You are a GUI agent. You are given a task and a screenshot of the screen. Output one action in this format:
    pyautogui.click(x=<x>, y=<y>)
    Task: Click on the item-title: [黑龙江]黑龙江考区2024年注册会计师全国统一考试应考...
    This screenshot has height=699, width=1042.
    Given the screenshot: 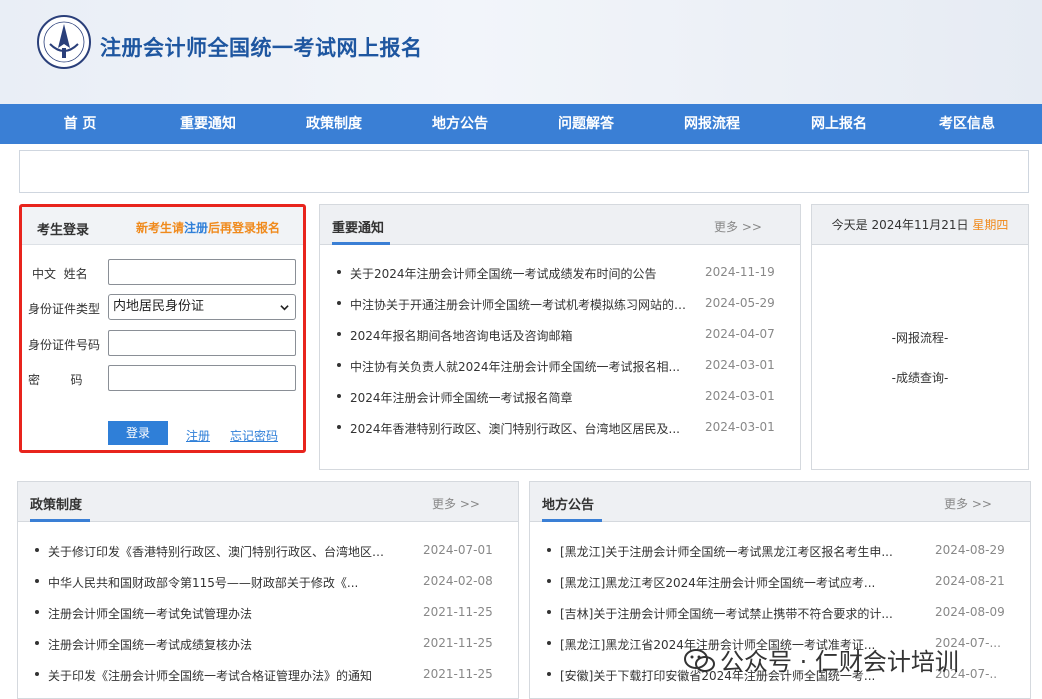 What is the action you would take?
    pyautogui.click(x=733, y=582)
    